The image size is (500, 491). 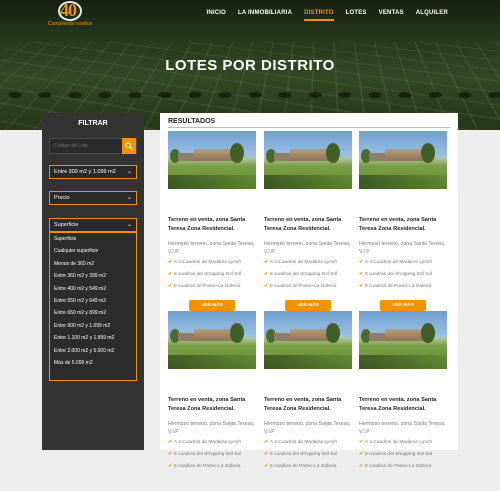 What do you see at coordinates (265, 15) in the screenshot?
I see `nav-item-la-inmobiliaria: LA INMOBILIARIA` at bounding box center [265, 15].